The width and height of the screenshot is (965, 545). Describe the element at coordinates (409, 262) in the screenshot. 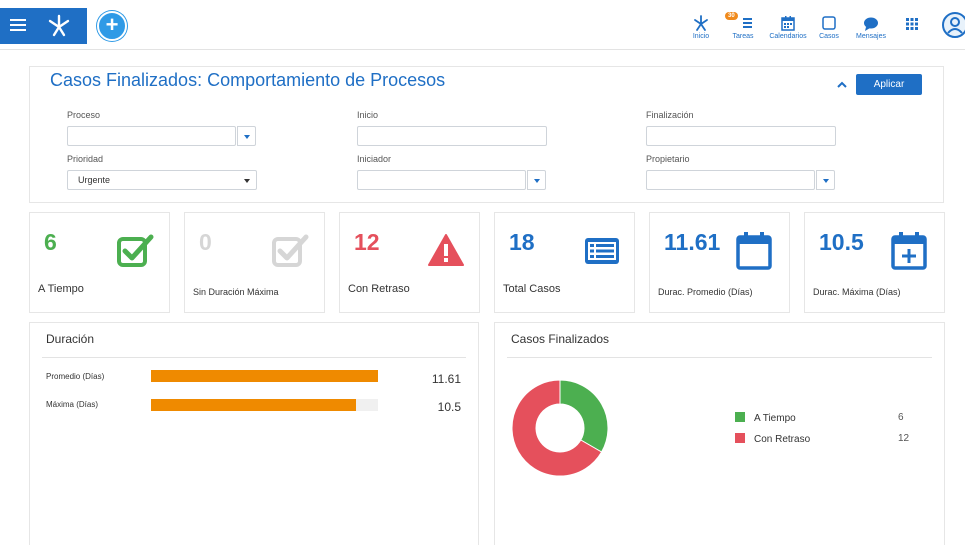

I see `kpi-con-retraso: 12 Con Retraso` at that location.